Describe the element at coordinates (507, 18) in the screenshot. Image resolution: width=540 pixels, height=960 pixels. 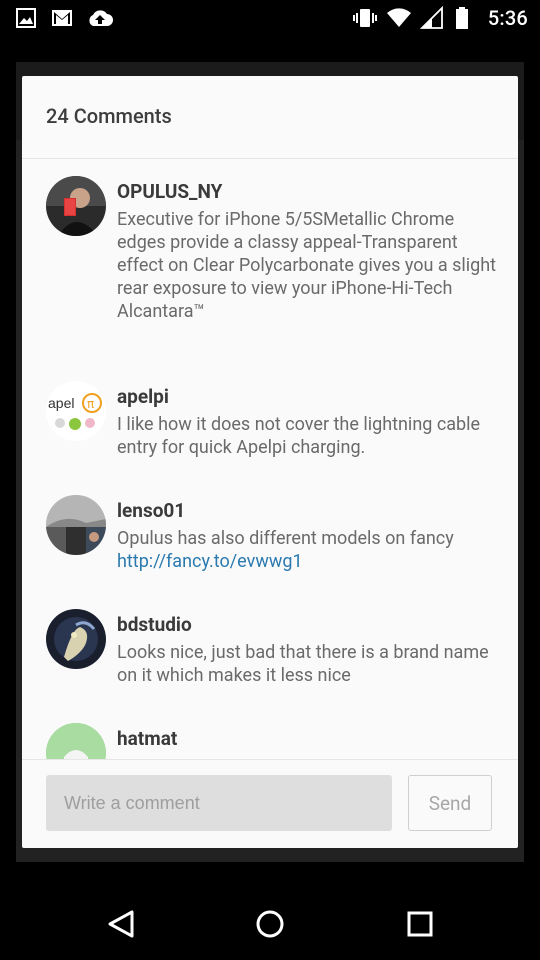
I see `clock: 5:36` at that location.